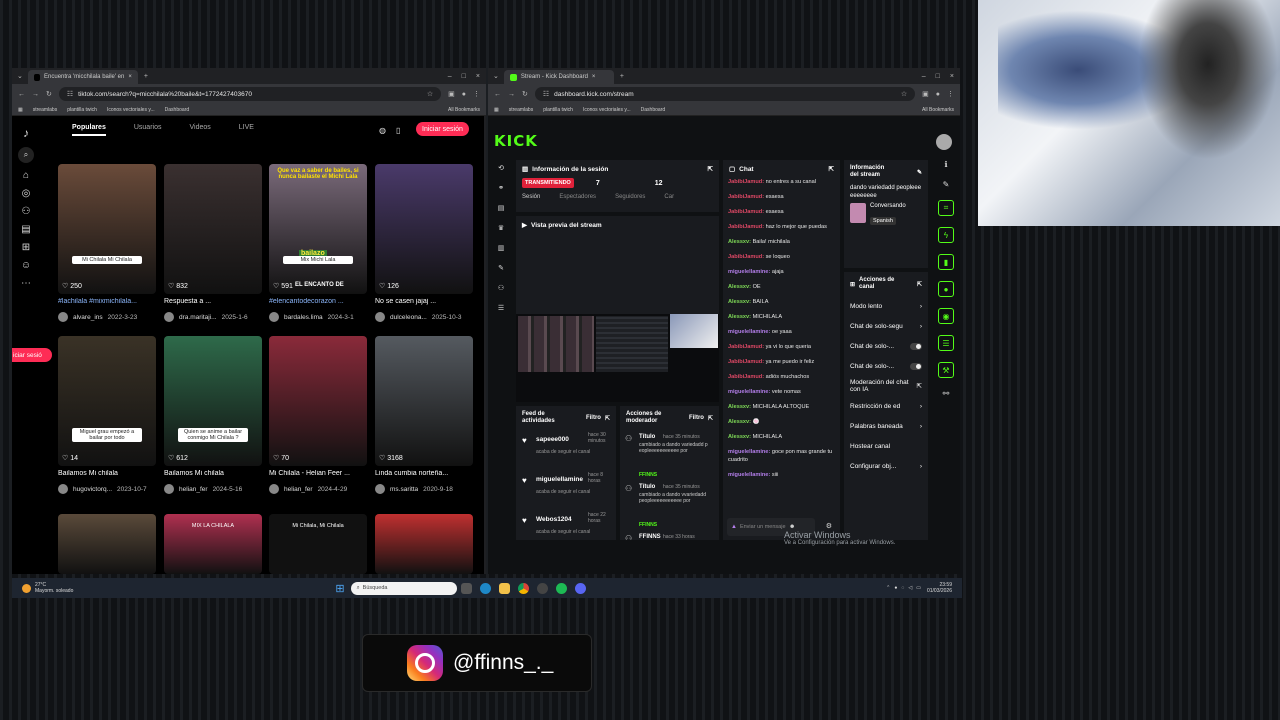 The height and width of the screenshot is (720, 1280). Describe the element at coordinates (214, 473) in the screenshot. I see `video-caption: Bailamos Mi chilala` at that location.